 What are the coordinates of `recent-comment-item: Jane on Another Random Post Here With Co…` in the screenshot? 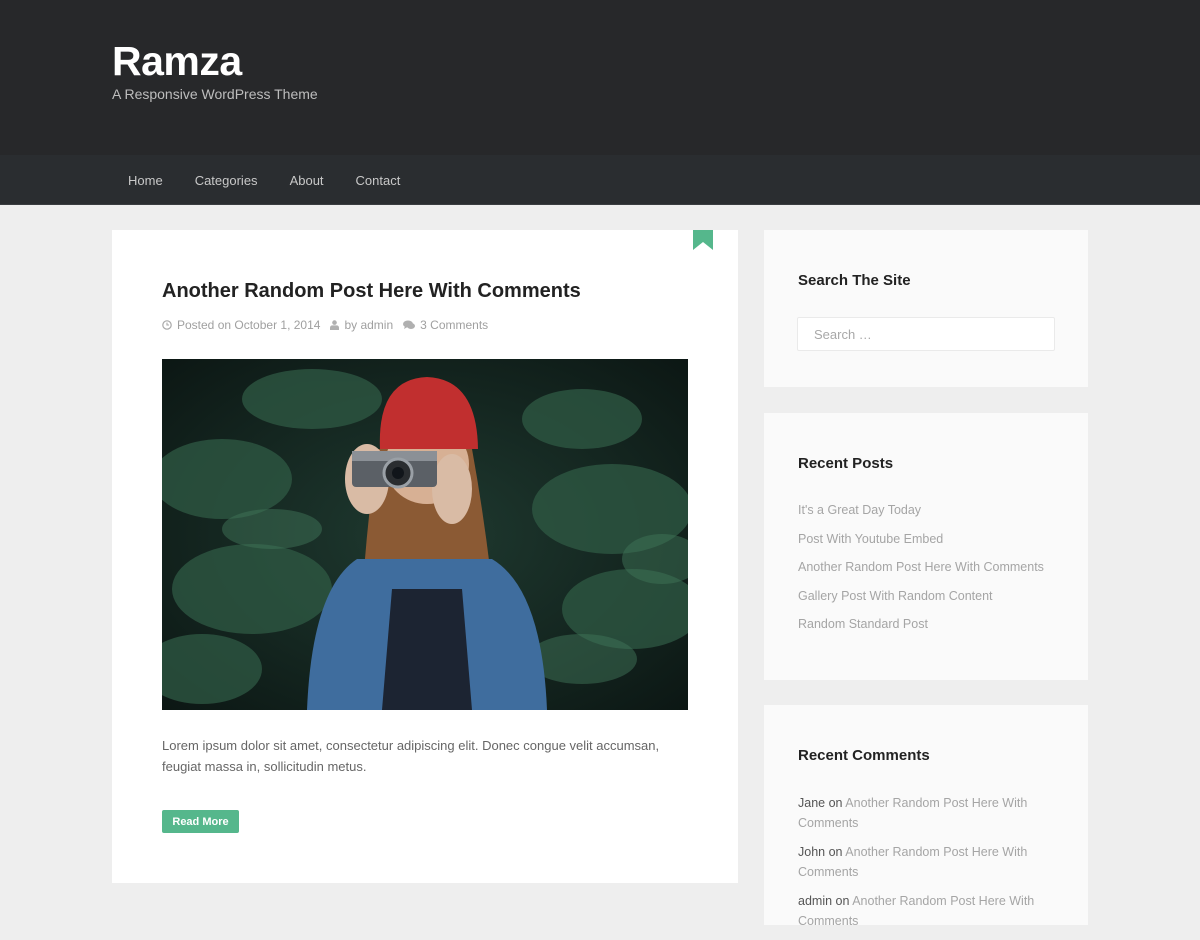 It's located at (928, 813).